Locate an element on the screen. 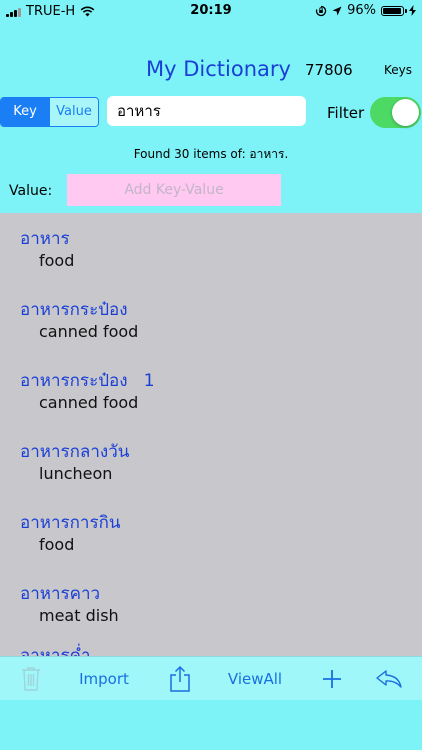  filter-label: Filter is located at coordinates (346, 113).